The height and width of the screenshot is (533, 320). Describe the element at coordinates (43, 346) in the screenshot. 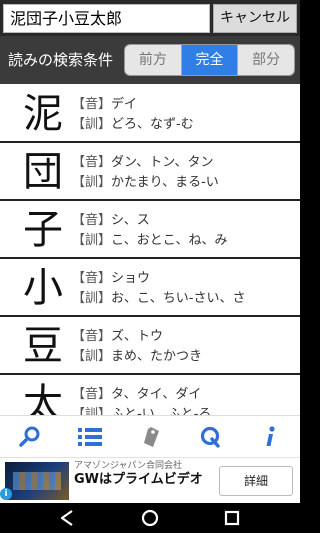

I see `kanji-character: 豆` at that location.